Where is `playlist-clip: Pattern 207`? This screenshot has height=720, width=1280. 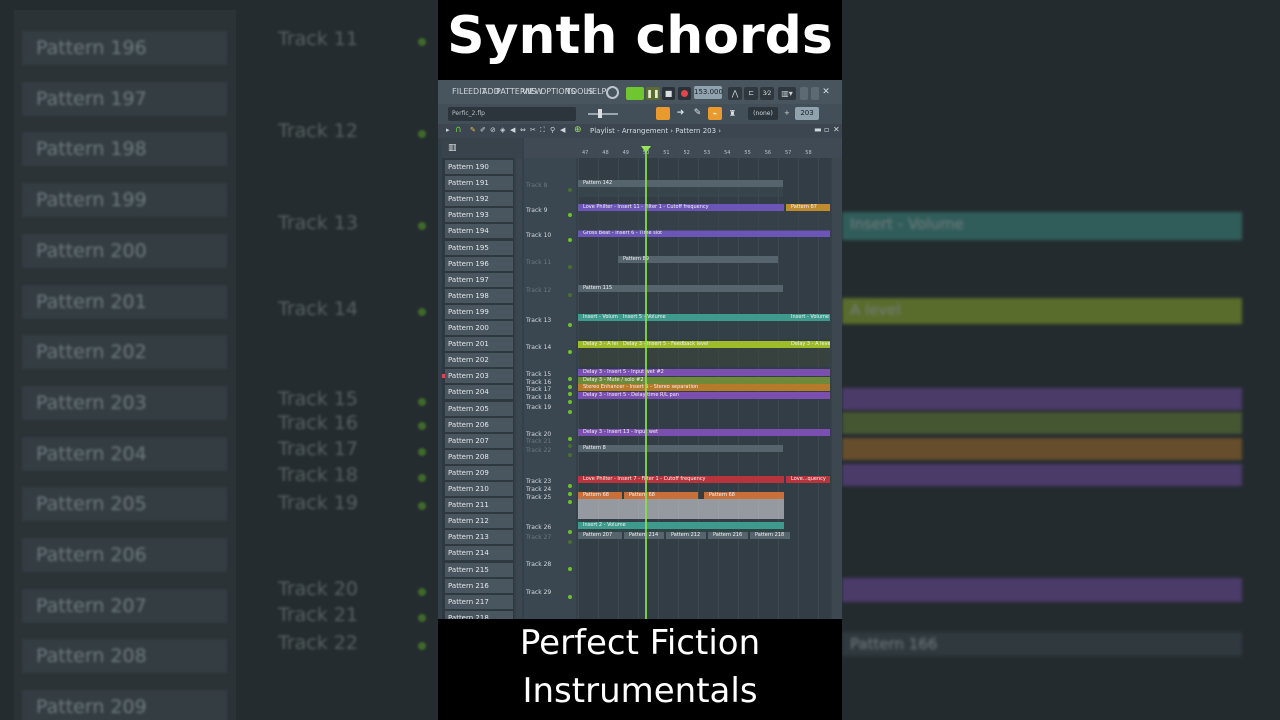
playlist-clip: Pattern 207 is located at coordinates (600, 535).